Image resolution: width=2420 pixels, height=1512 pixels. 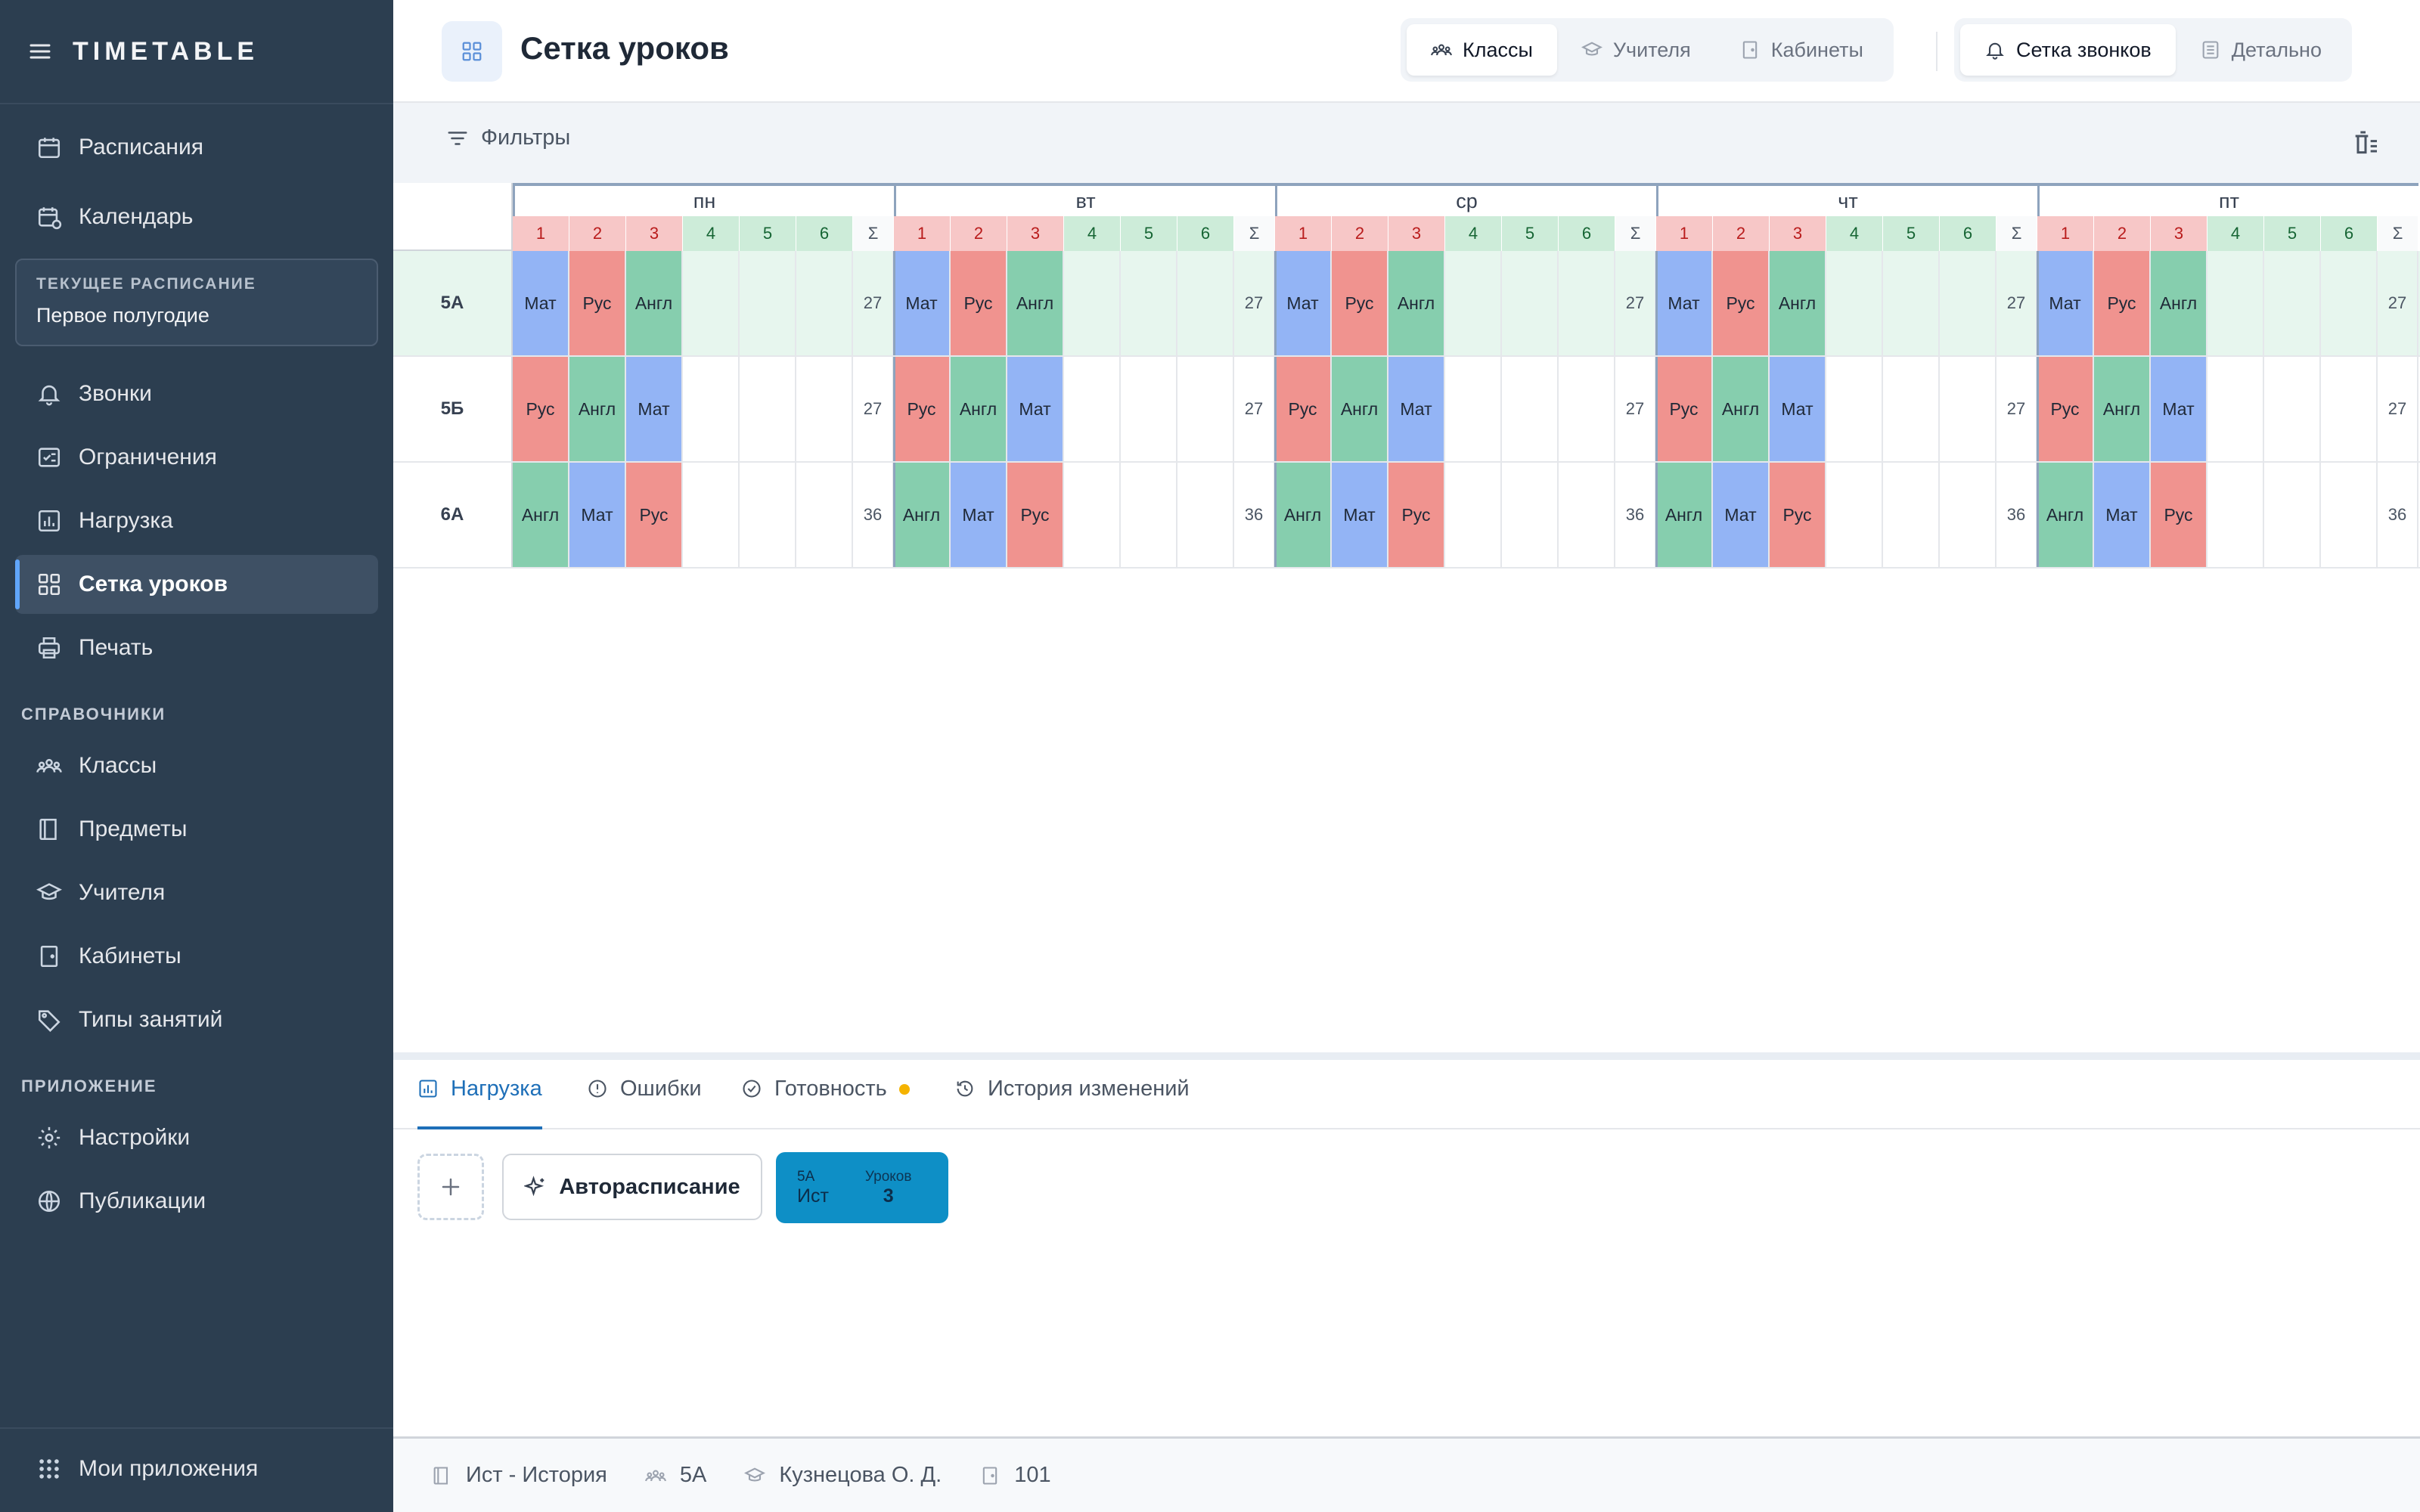 I want to click on view-tab-teachers: Учителя, so click(x=1636, y=50).